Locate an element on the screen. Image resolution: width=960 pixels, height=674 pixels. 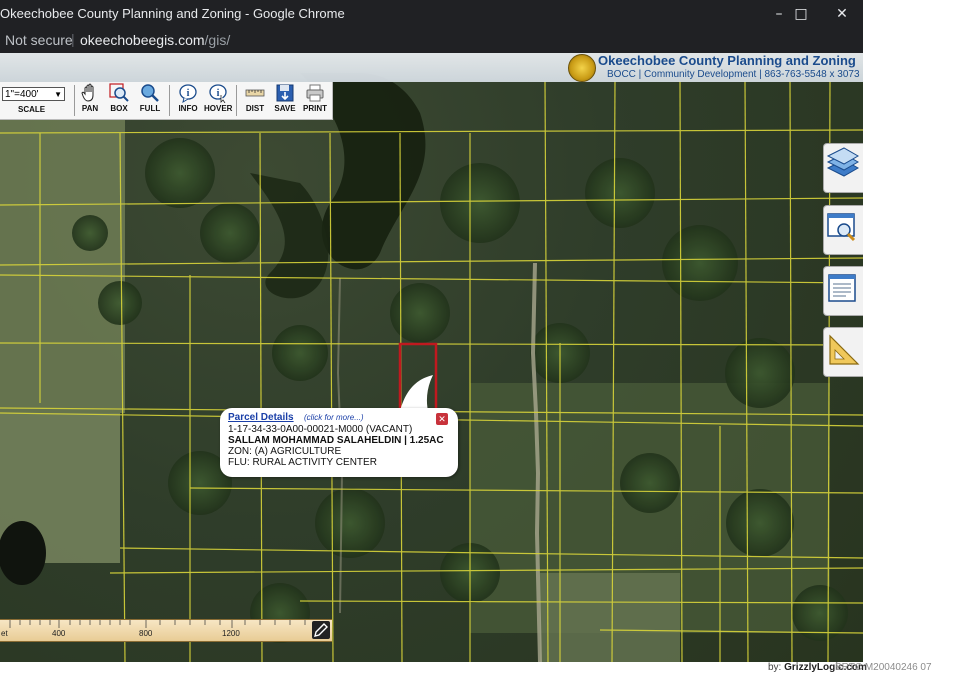
full-label: FULL is located at coordinates (150, 108).